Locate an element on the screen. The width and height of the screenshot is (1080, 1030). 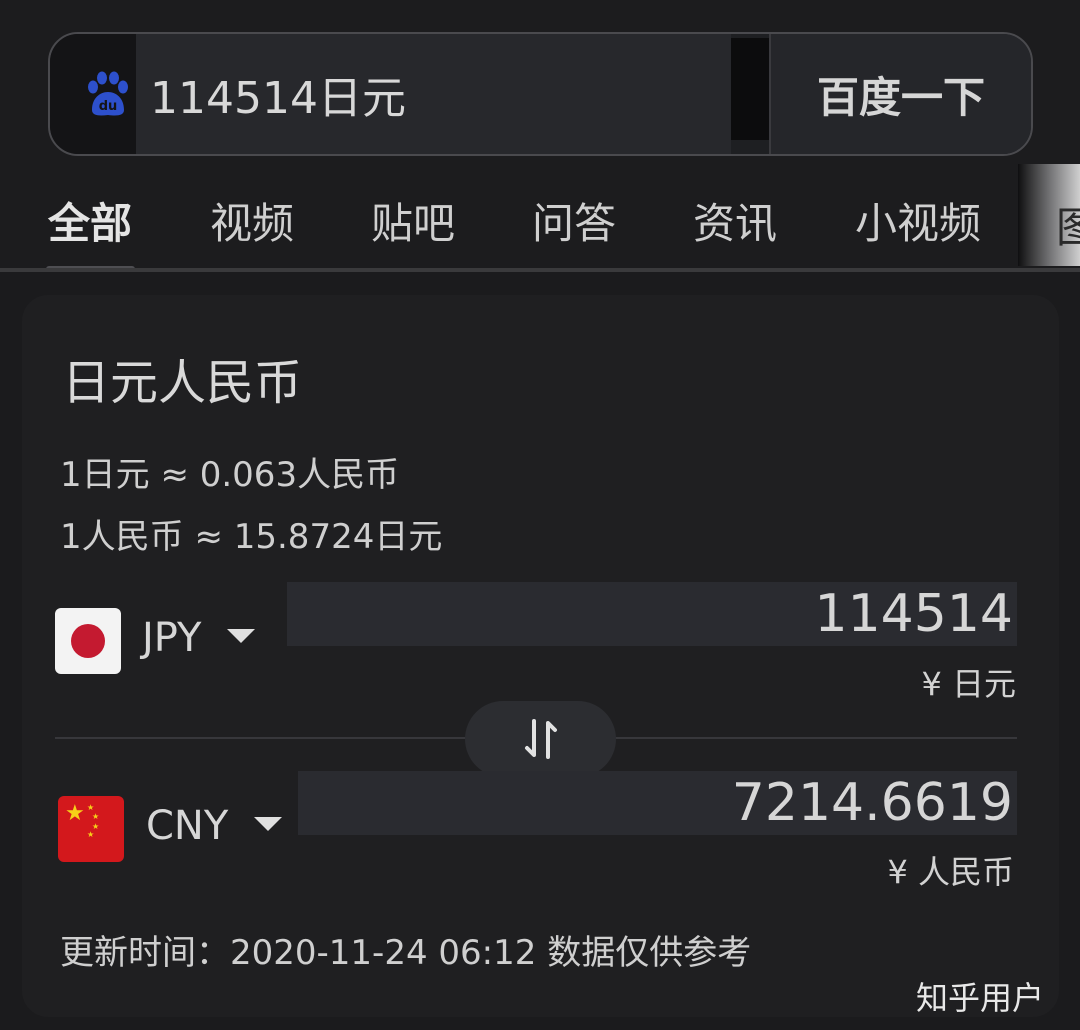
tab-all: 全部 is located at coordinates (90, 220).